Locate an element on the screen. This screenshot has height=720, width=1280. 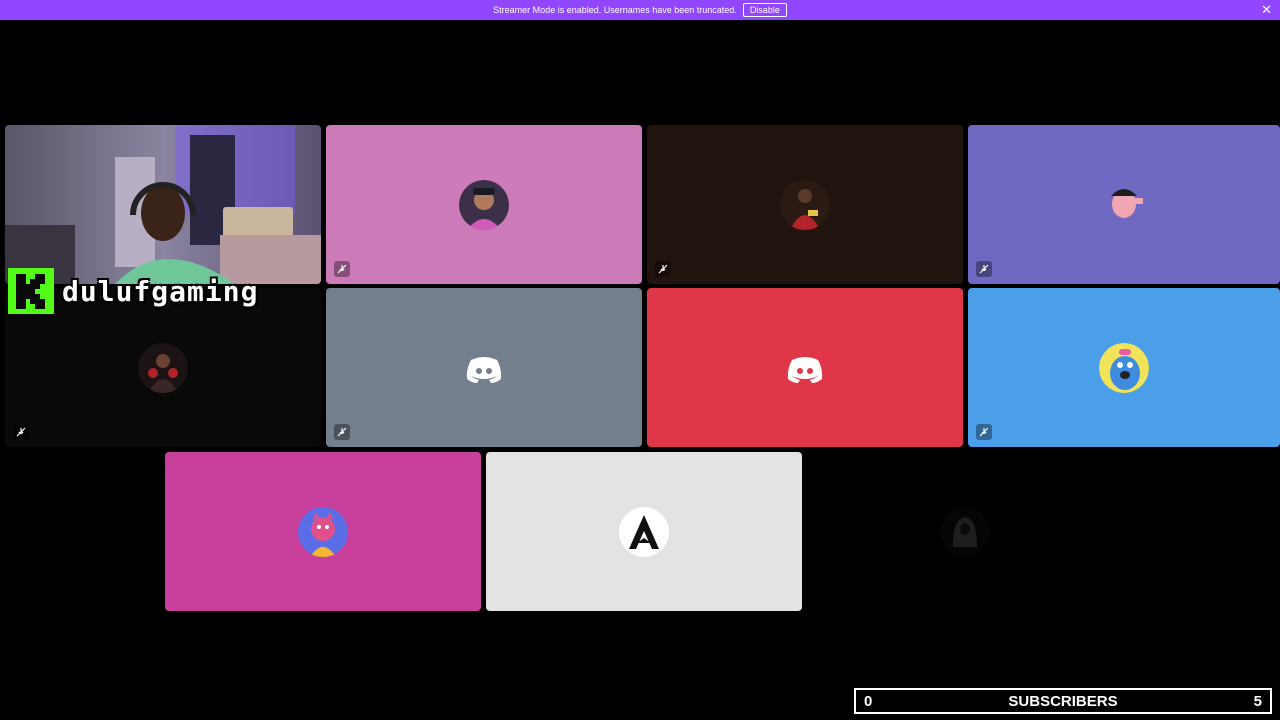
devil-cartoon-avatar-icon is located at coordinates (323, 531).